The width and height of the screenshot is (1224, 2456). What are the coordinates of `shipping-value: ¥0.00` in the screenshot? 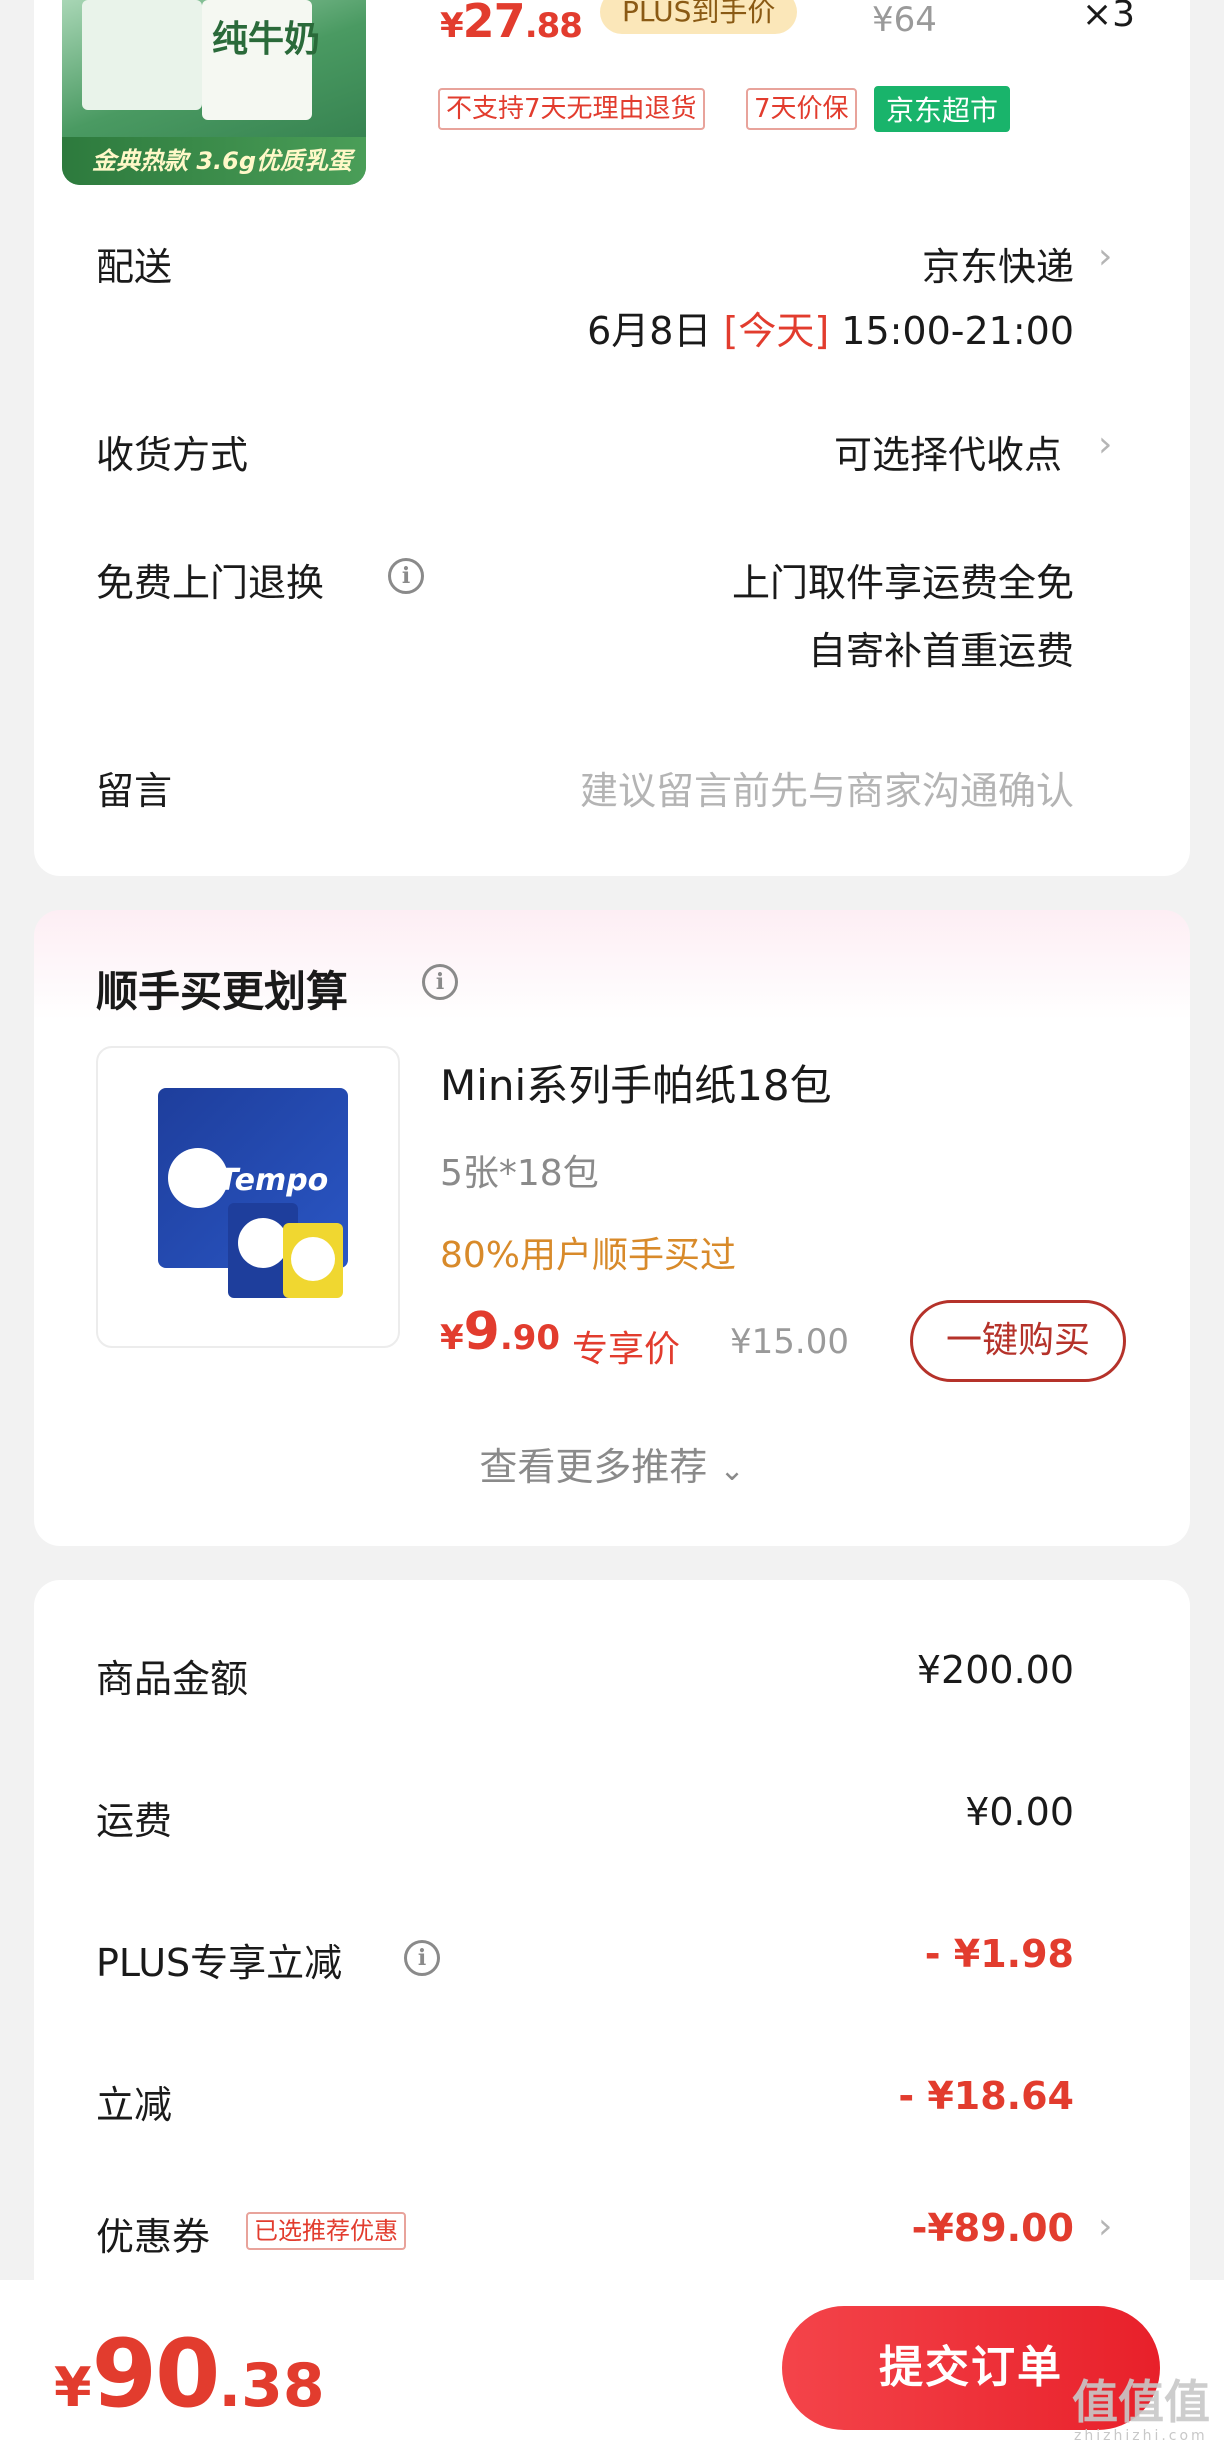 It's located at (1019, 1812).